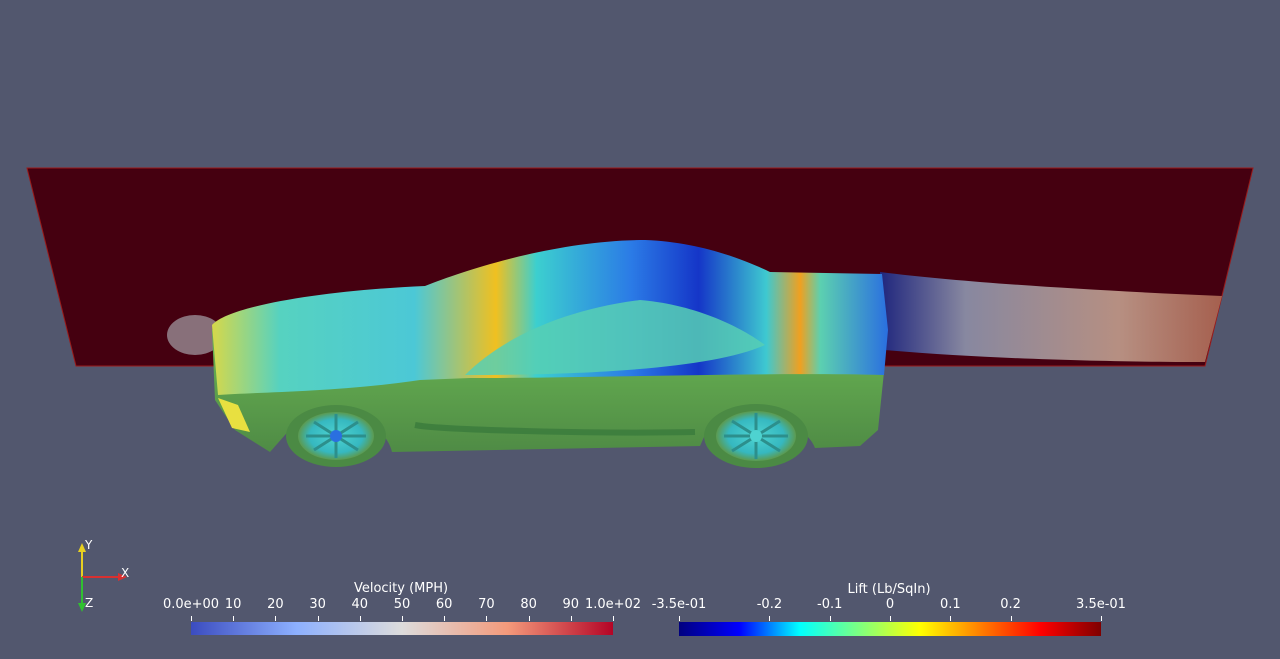 The width and height of the screenshot is (1280, 659). What do you see at coordinates (233, 604) in the screenshot?
I see `colorbar-tick-label: 10` at bounding box center [233, 604].